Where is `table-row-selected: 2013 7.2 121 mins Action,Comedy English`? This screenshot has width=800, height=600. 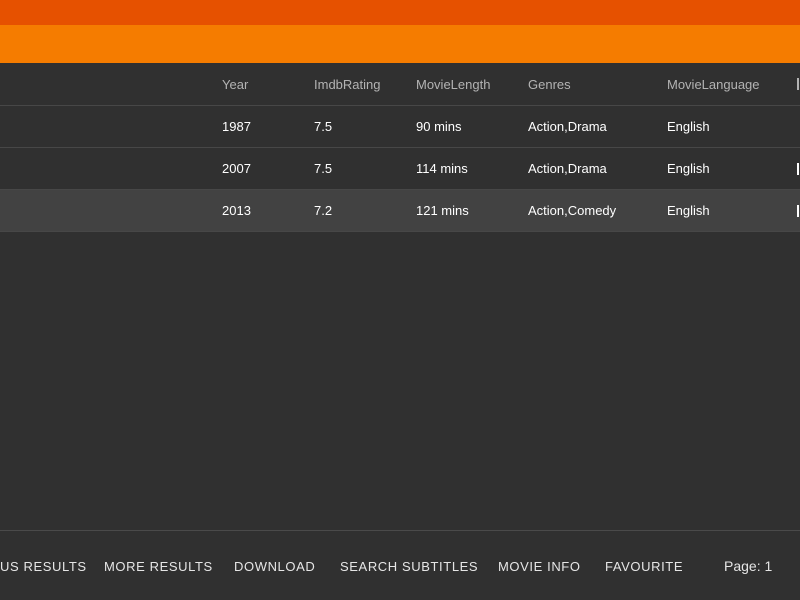
table-row-selected: 2013 7.2 121 mins Action,Comedy English is located at coordinates (400, 211).